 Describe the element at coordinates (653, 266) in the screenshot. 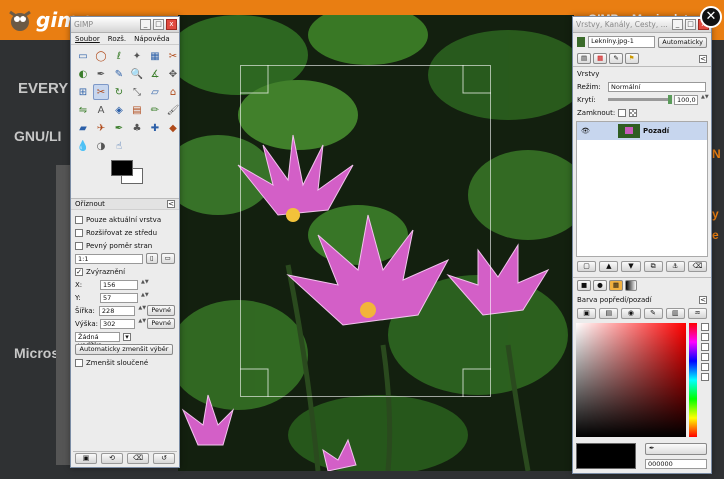

I see `duplicate-layer-icon: ⧉` at that location.